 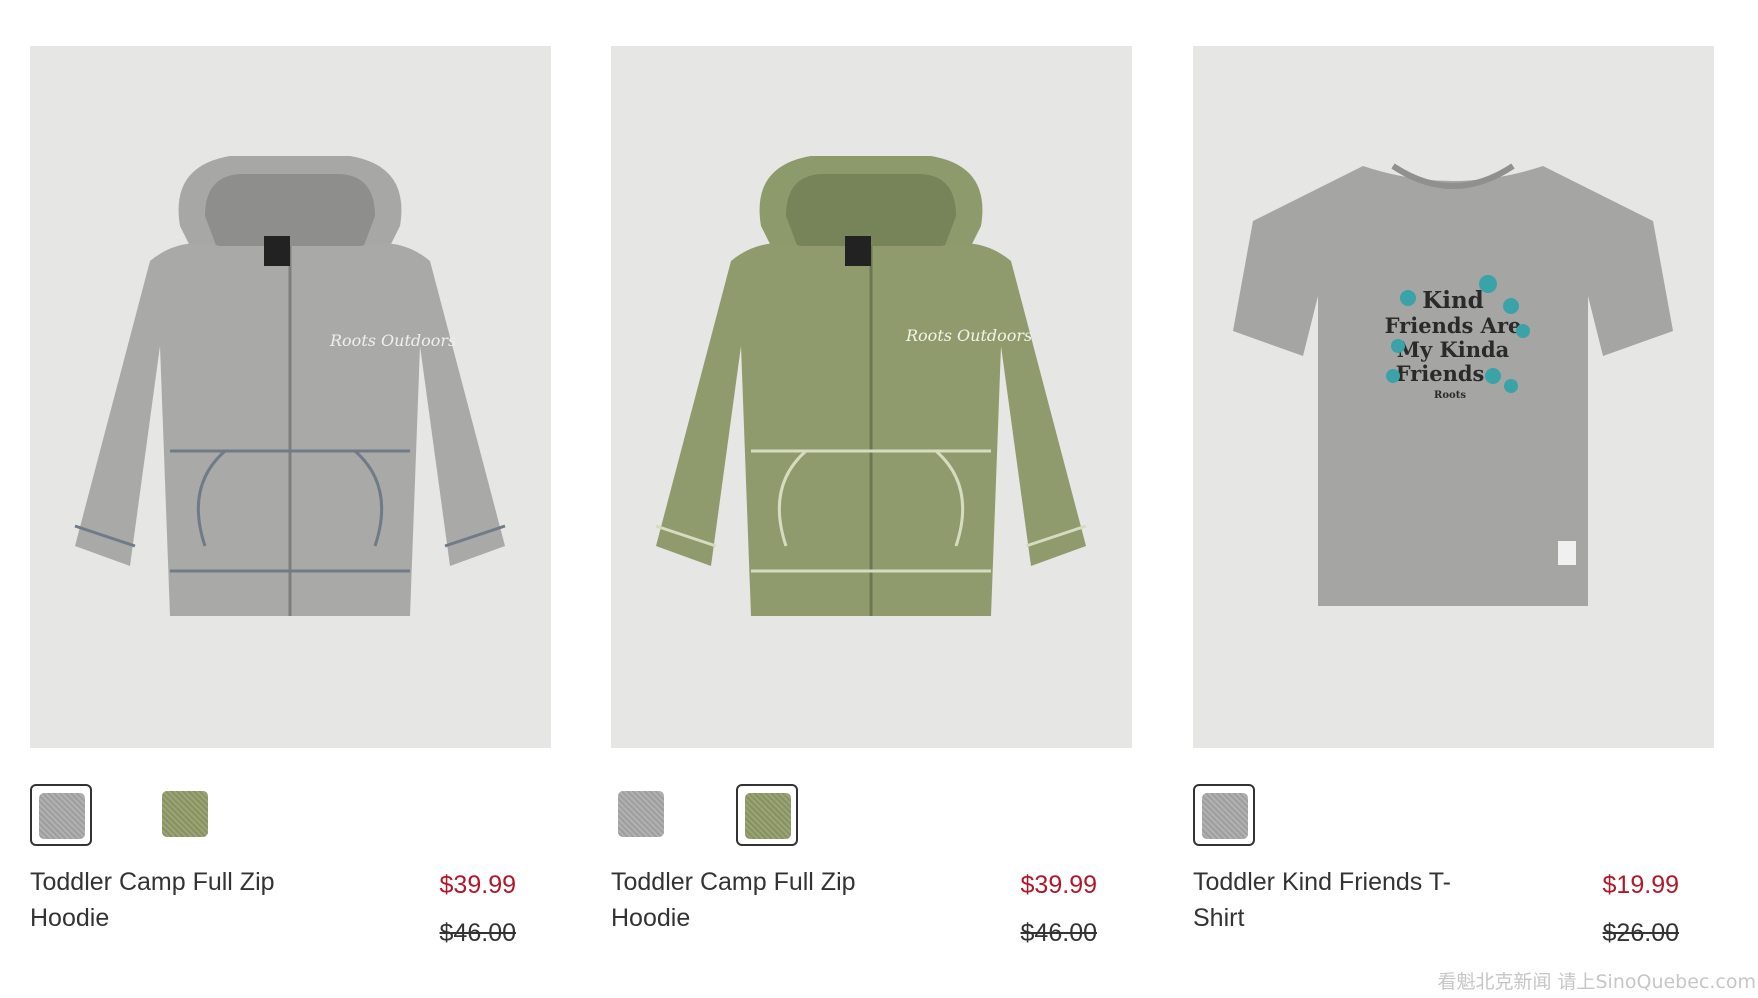 I want to click on original-price: $26.00, so click(x=1640, y=933).